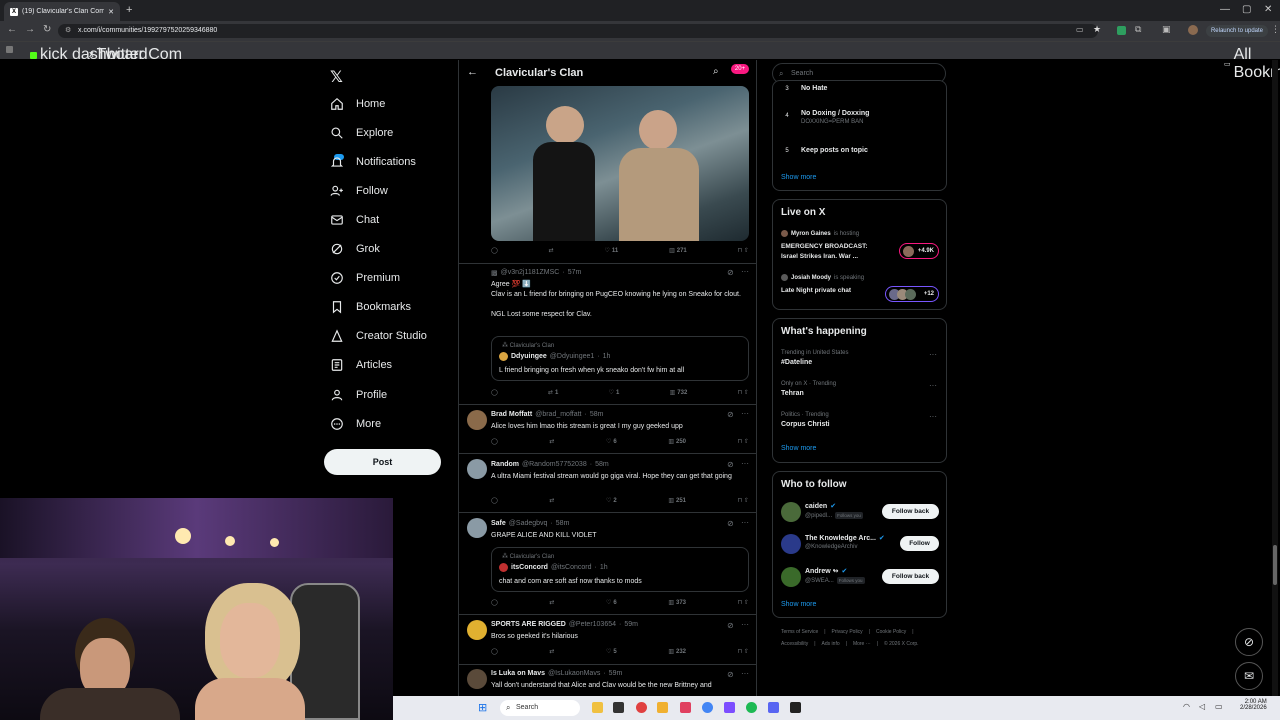 This screenshot has height=720, width=1280. What do you see at coordinates (336, 77) in the screenshot?
I see `x-logo-icon: 𝕏` at bounding box center [336, 77].